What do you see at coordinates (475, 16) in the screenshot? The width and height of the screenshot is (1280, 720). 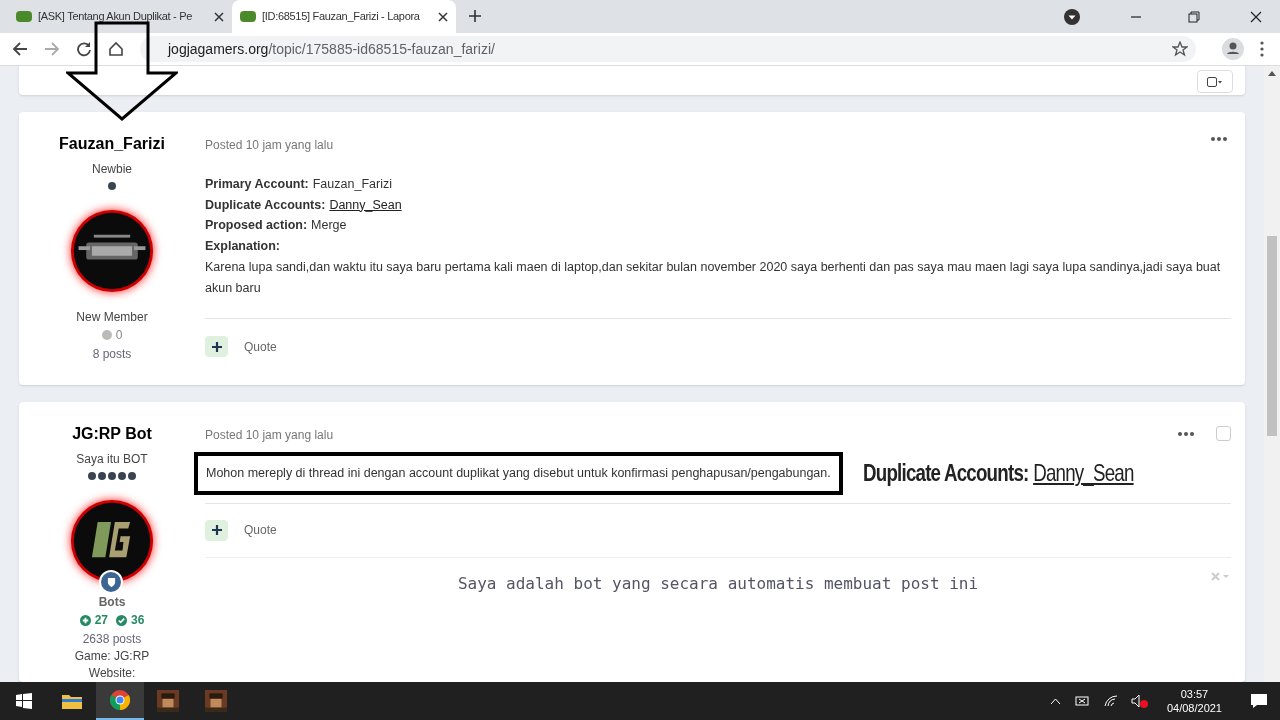 I see `new-tab-icon` at bounding box center [475, 16].